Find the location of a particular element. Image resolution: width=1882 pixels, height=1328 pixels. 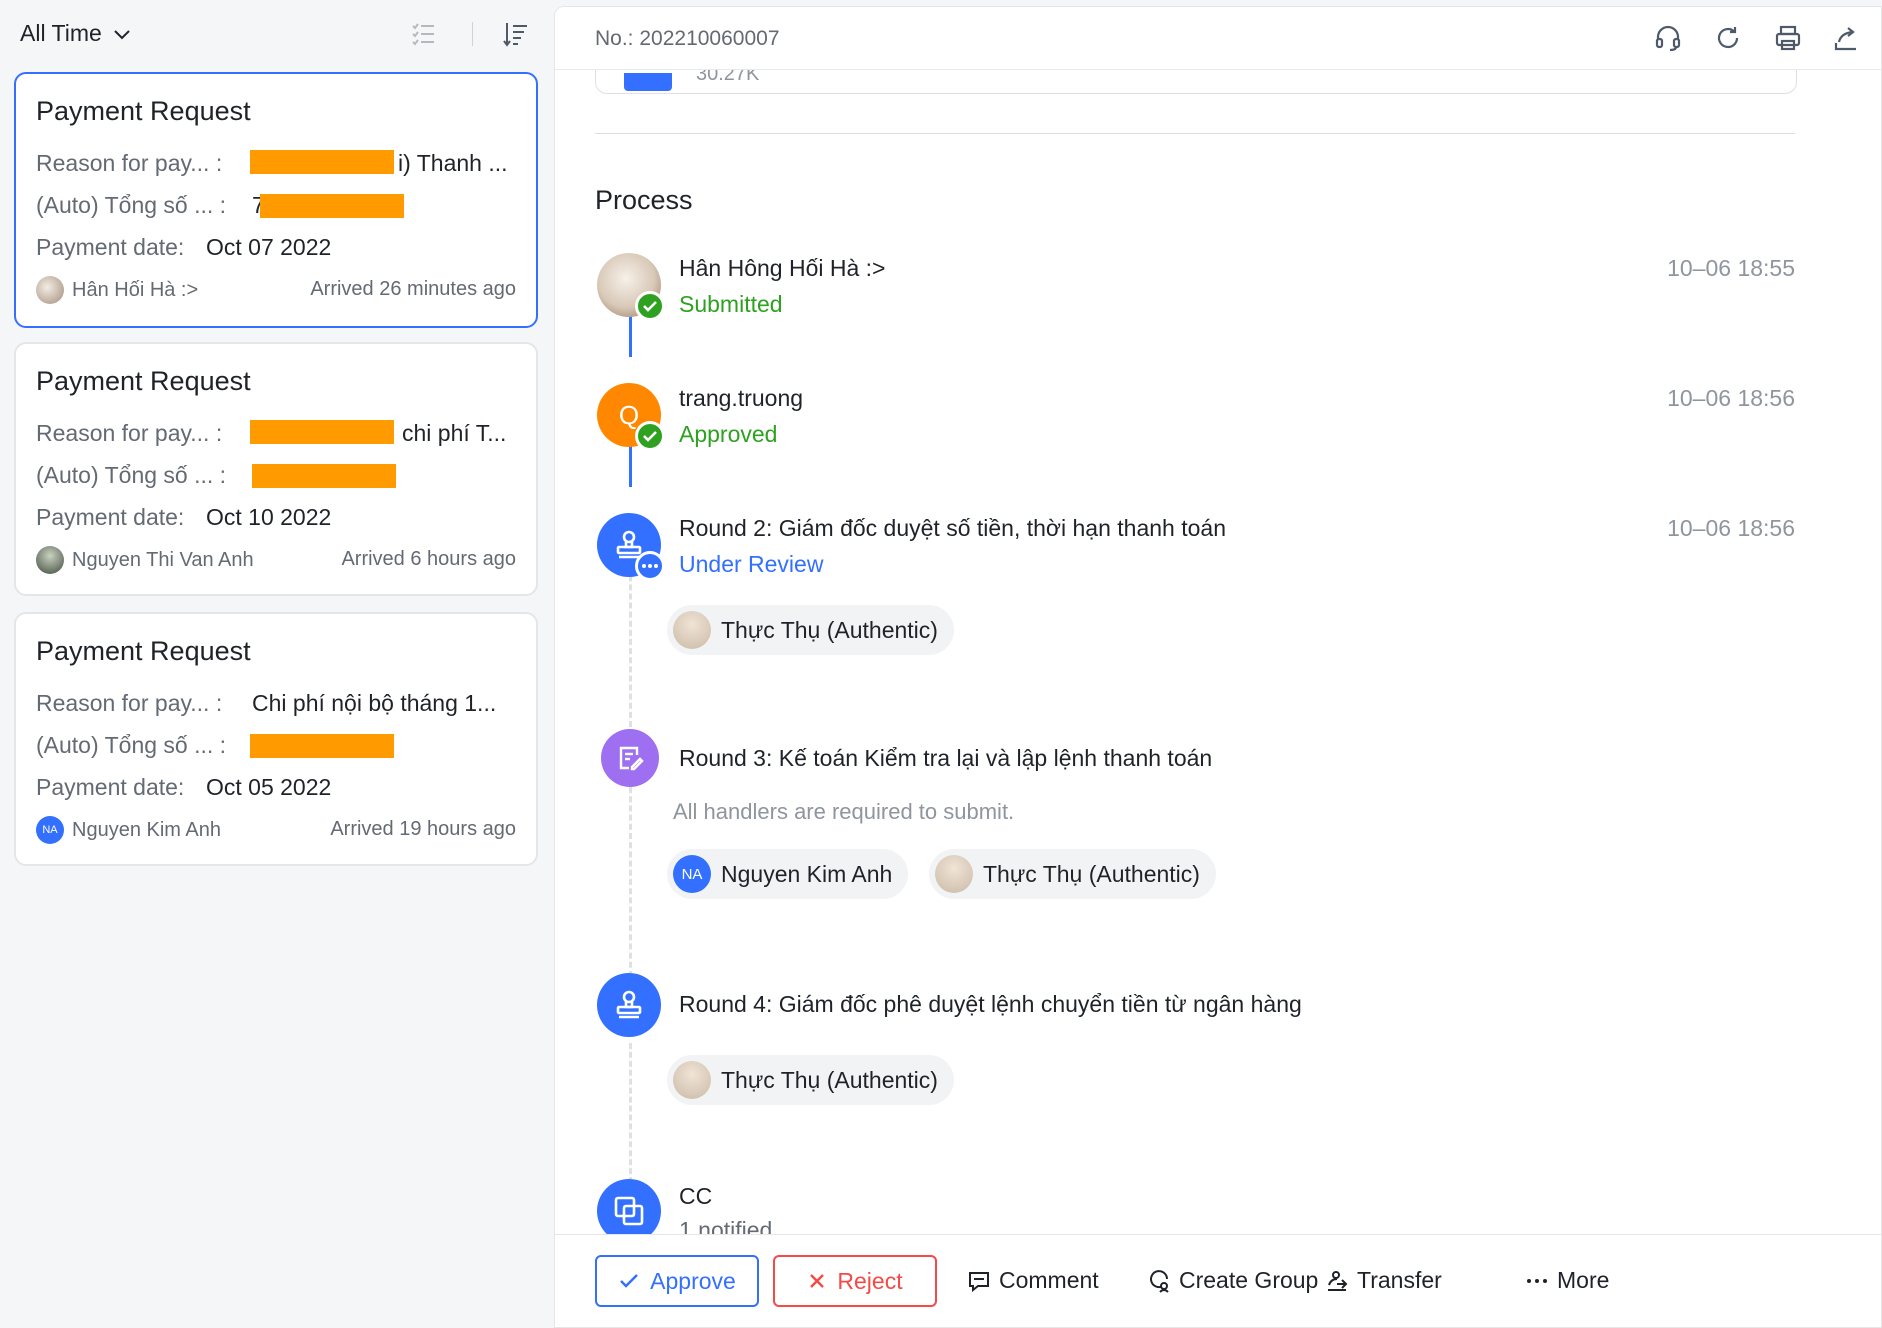

stamp-icon is located at coordinates (629, 1004).